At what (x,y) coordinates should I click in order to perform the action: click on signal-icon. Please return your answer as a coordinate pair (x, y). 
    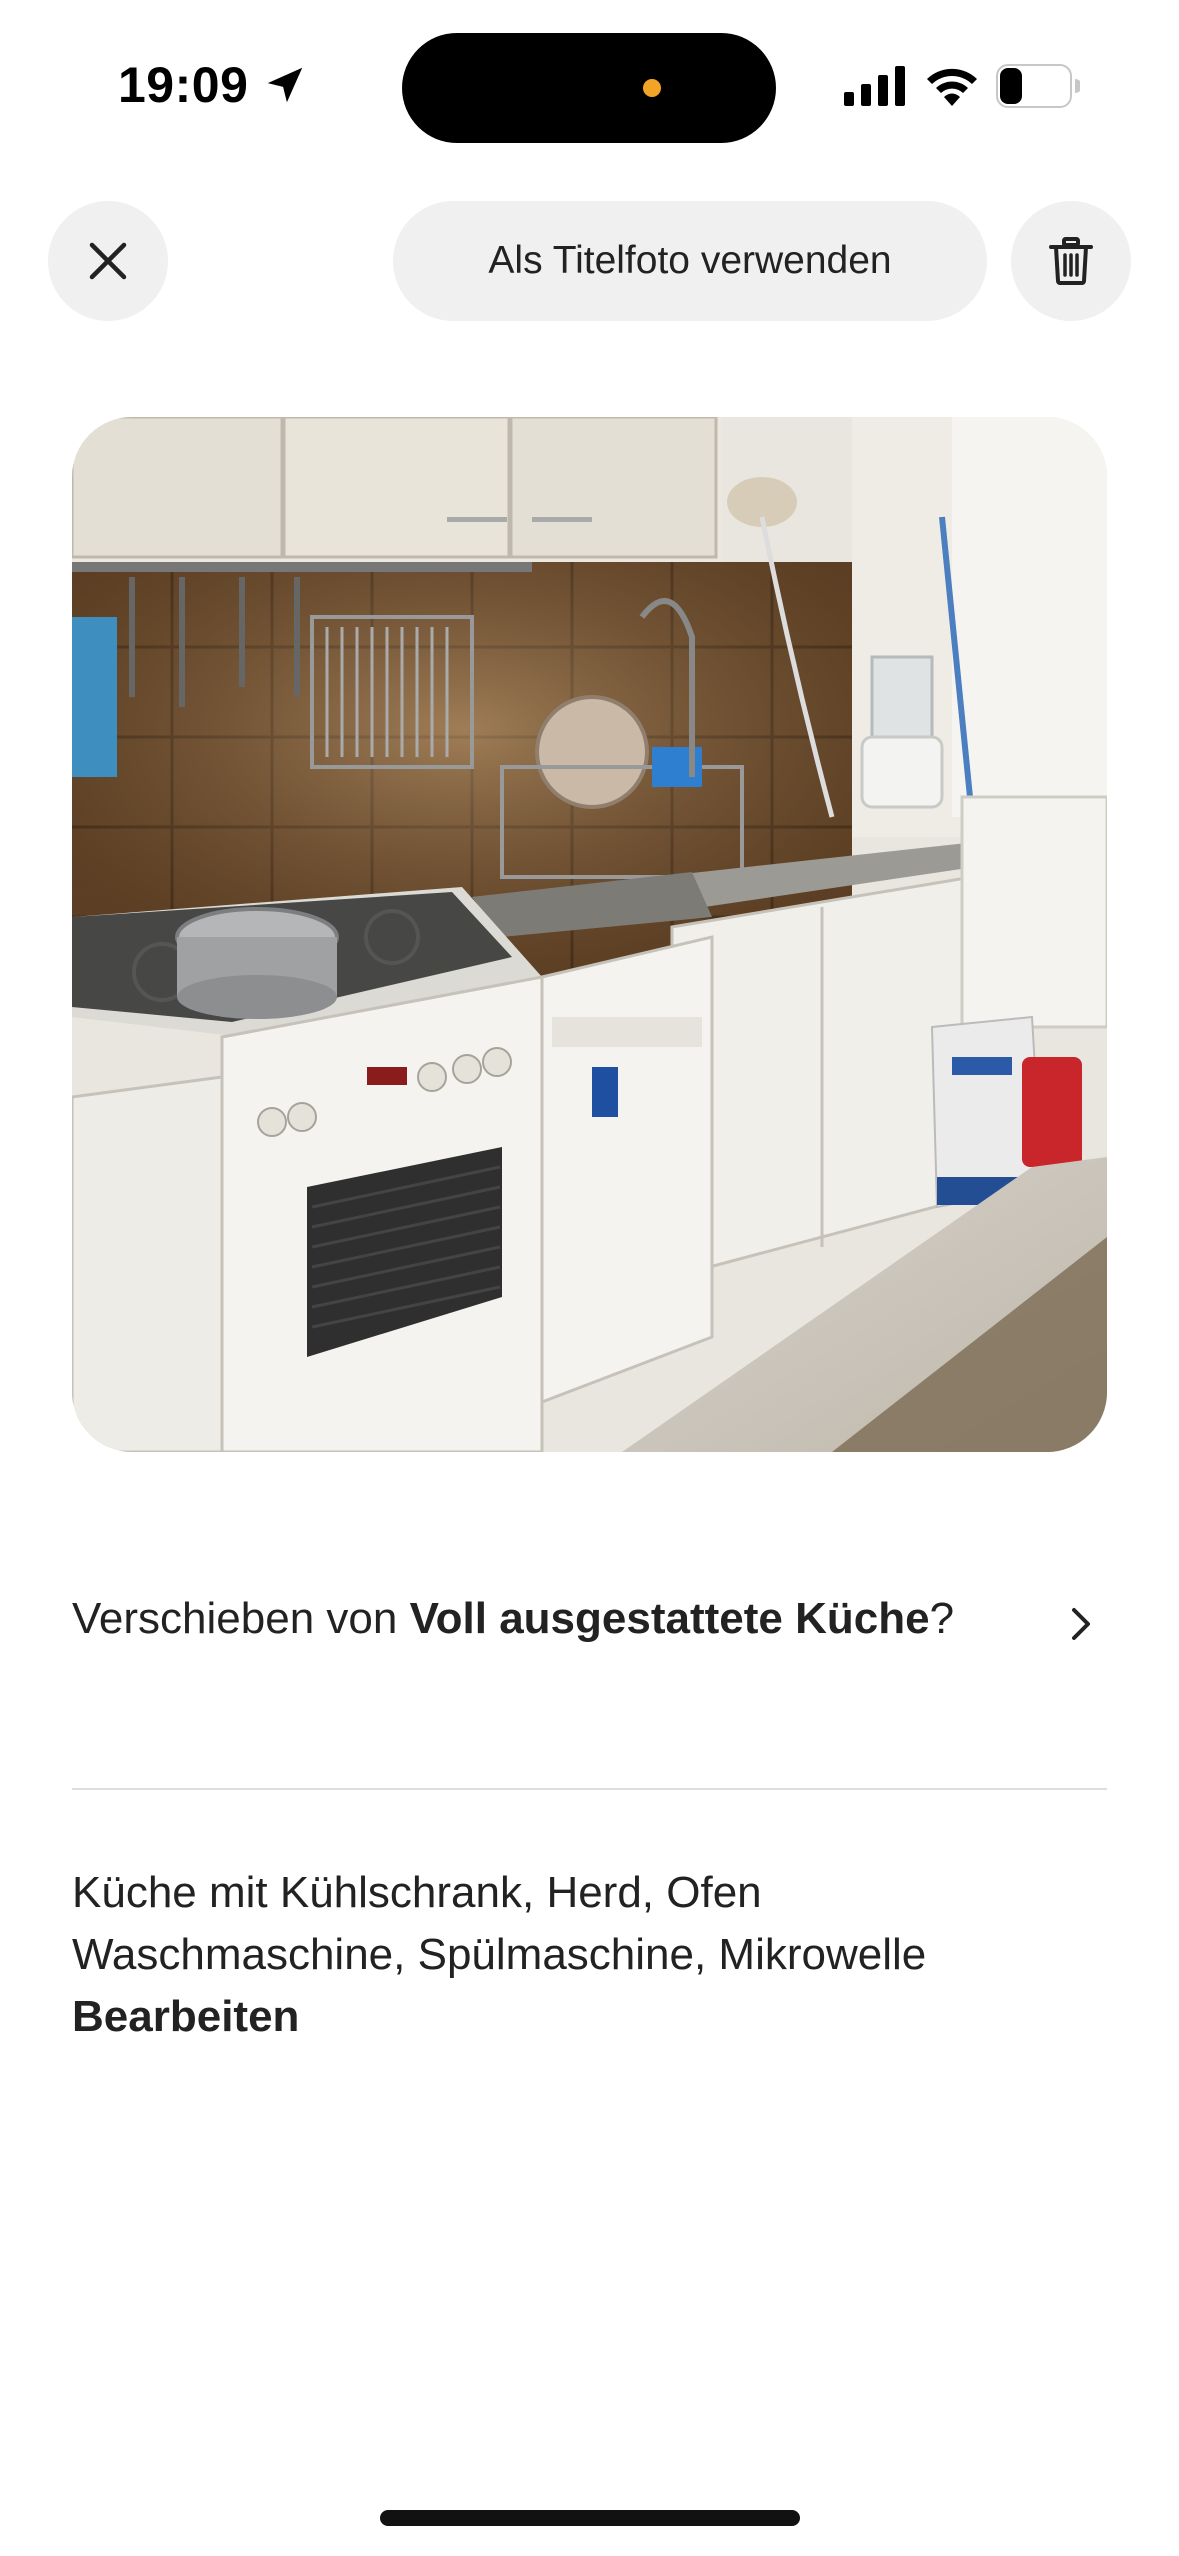
    Looking at the image, I should click on (874, 86).